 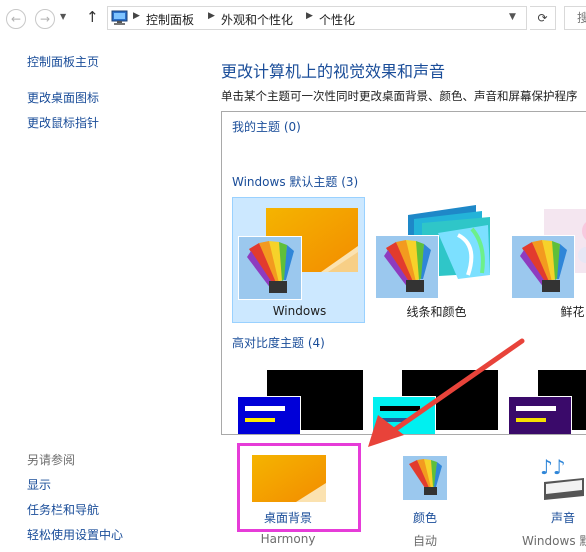 What do you see at coordinates (512, 17) in the screenshot?
I see `address-dropdown-chevron-icon: ▼` at bounding box center [512, 17].